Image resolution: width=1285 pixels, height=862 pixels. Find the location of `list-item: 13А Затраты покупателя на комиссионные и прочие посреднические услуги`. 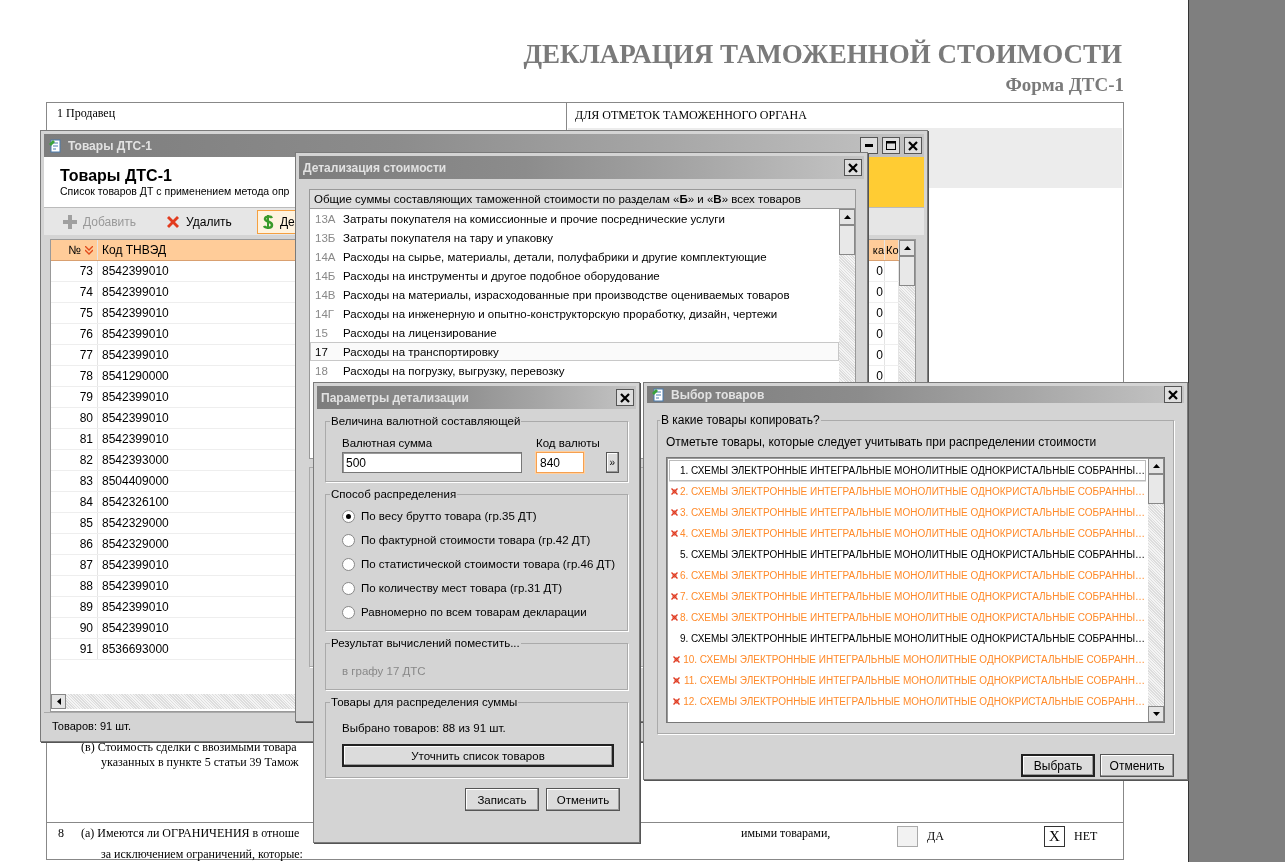

list-item: 13А Затраты покупателя на комиссионные и прочие посреднические услуги is located at coordinates (574, 218).